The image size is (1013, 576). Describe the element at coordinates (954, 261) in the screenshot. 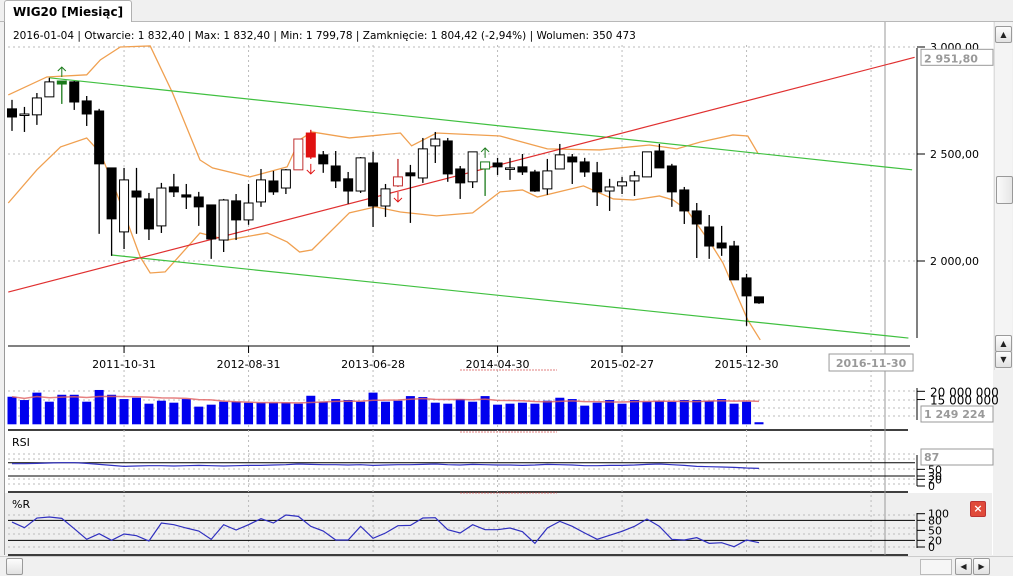

I see `price-tick-label: 2 000,00` at that location.